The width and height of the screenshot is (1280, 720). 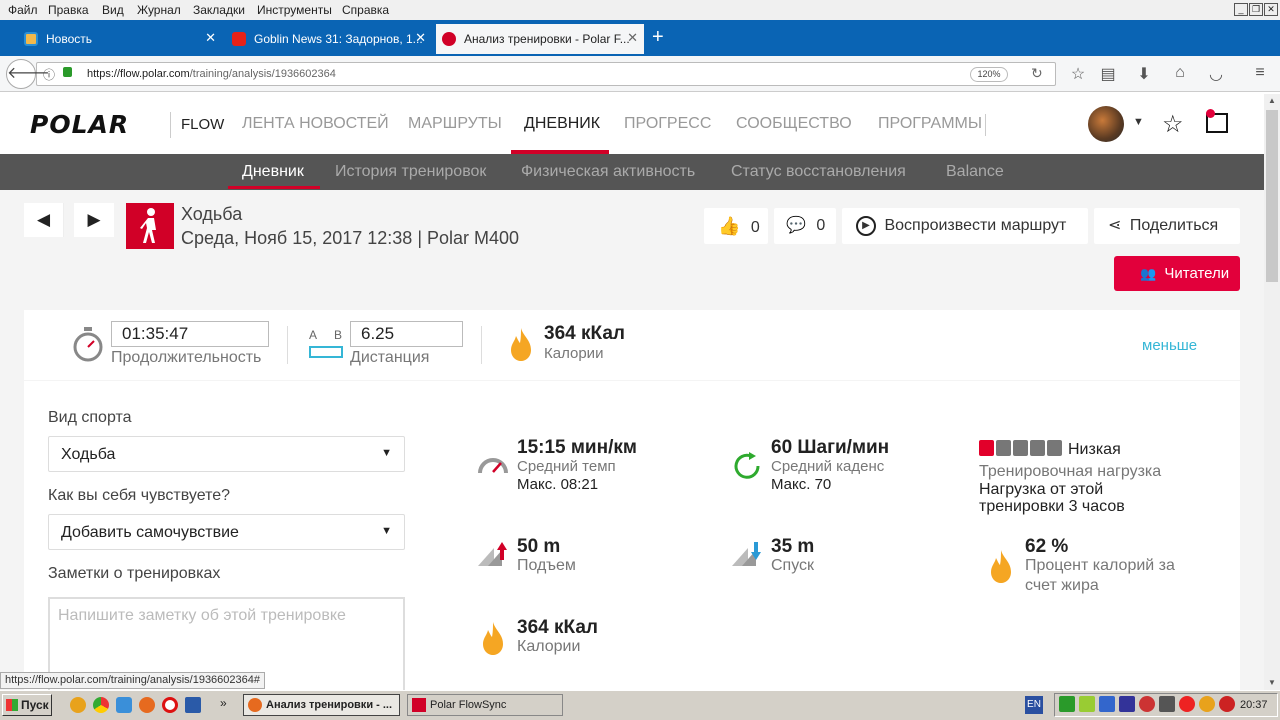 What do you see at coordinates (223, 703) in the screenshot?
I see `taskbar-more-icon: »` at bounding box center [223, 703].